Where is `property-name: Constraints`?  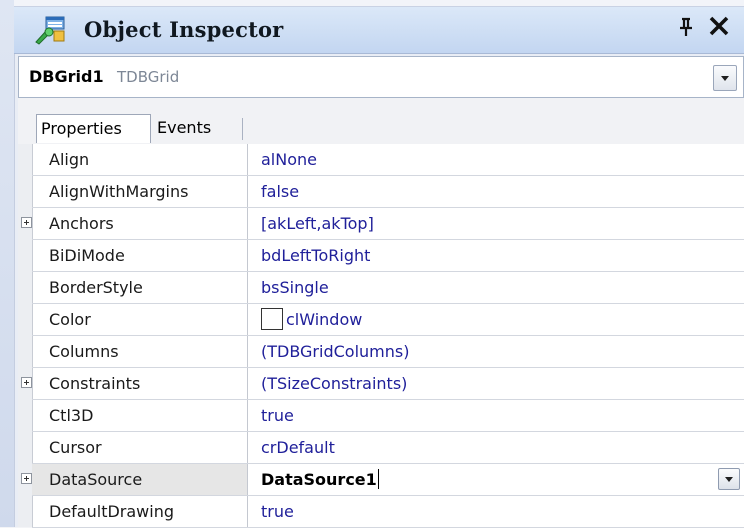 property-name: Constraints is located at coordinates (134, 383).